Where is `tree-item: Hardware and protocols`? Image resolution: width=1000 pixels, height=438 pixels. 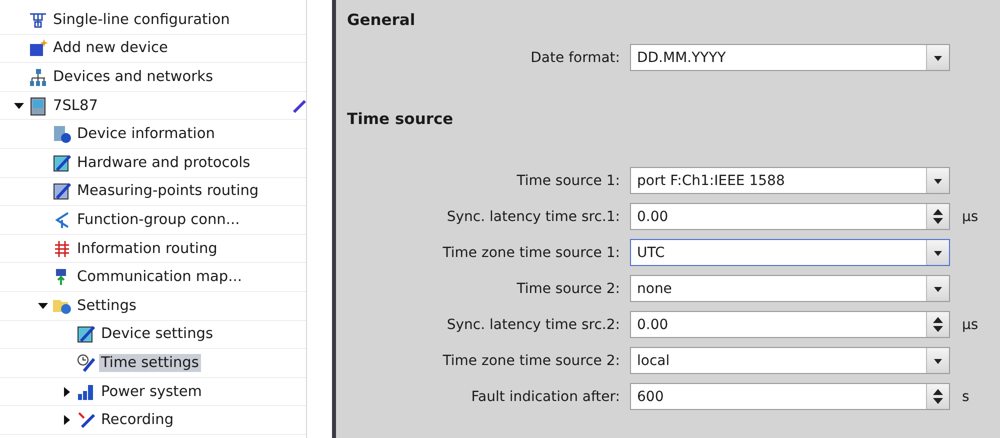
tree-item: Hardware and protocols is located at coordinates (163, 163).